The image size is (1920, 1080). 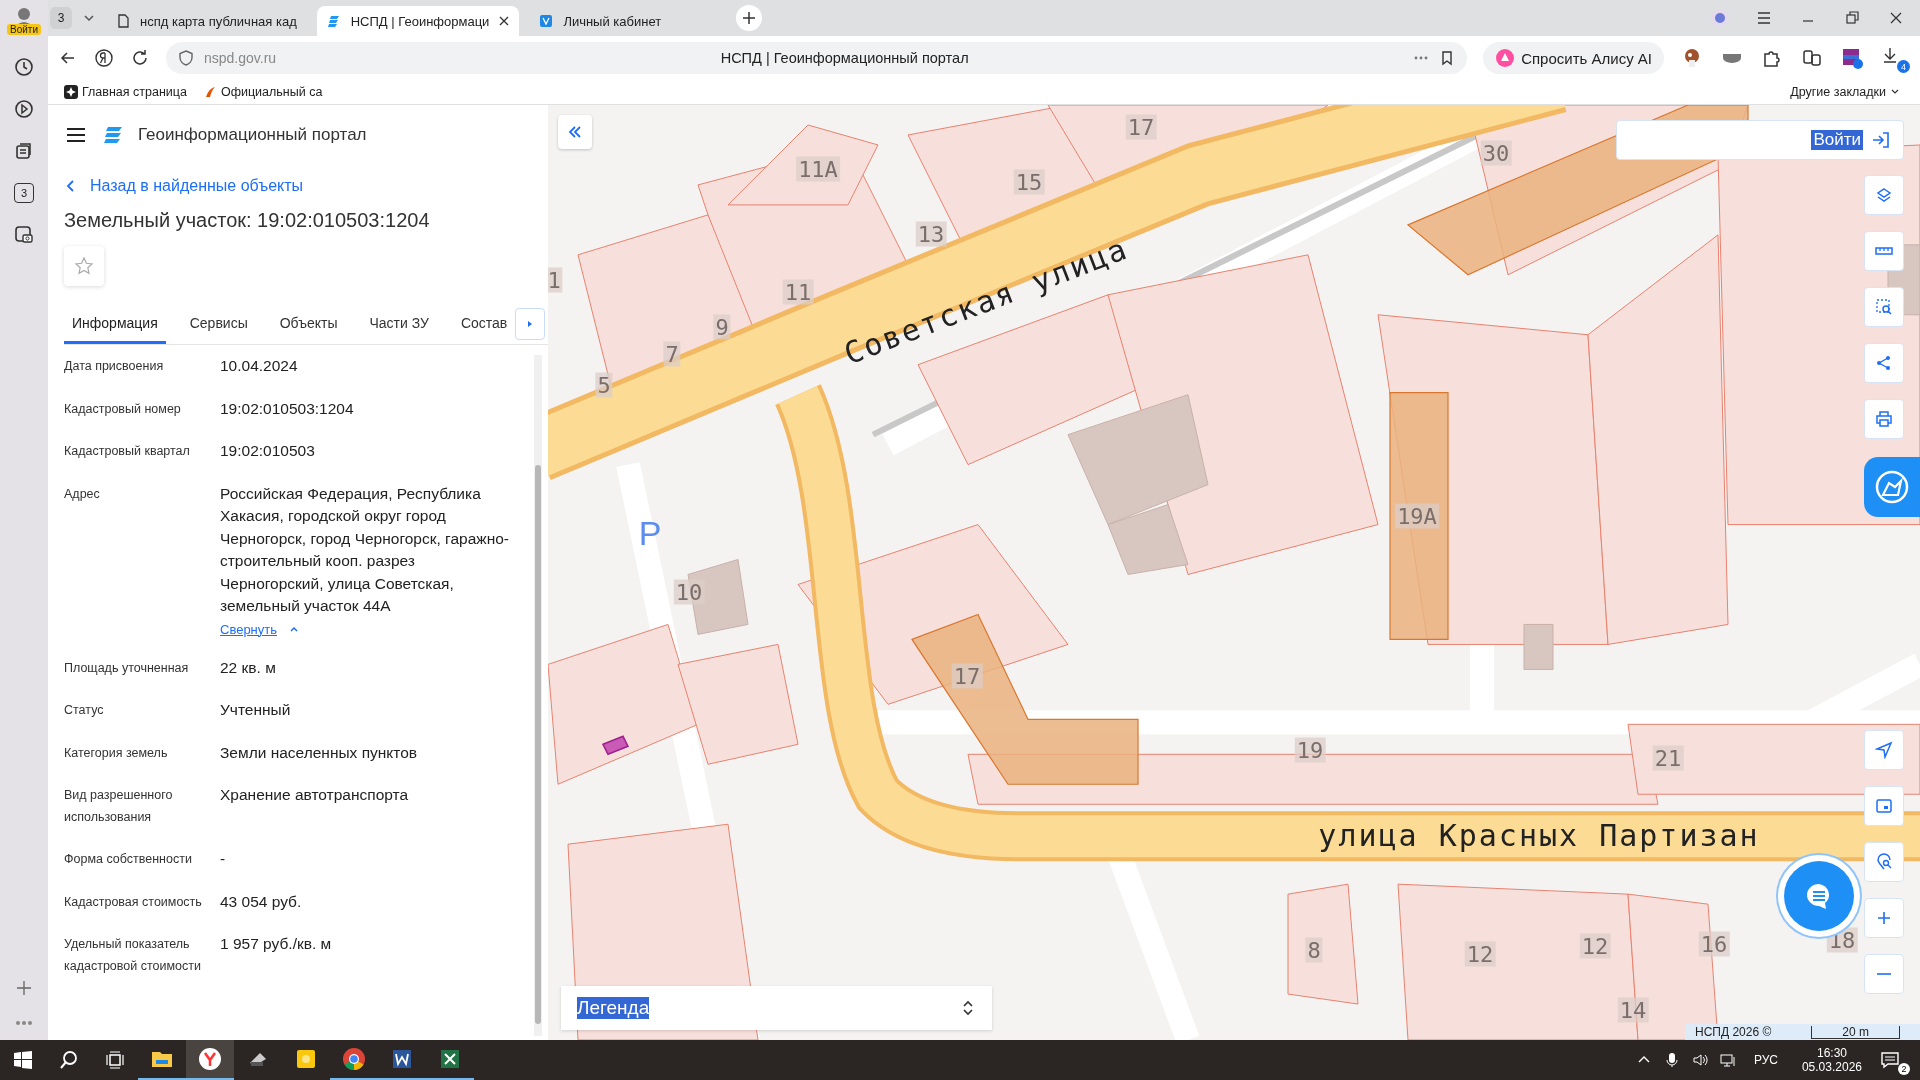 What do you see at coordinates (125, 92) in the screenshot?
I see `bookmark-link: Главная страница` at bounding box center [125, 92].